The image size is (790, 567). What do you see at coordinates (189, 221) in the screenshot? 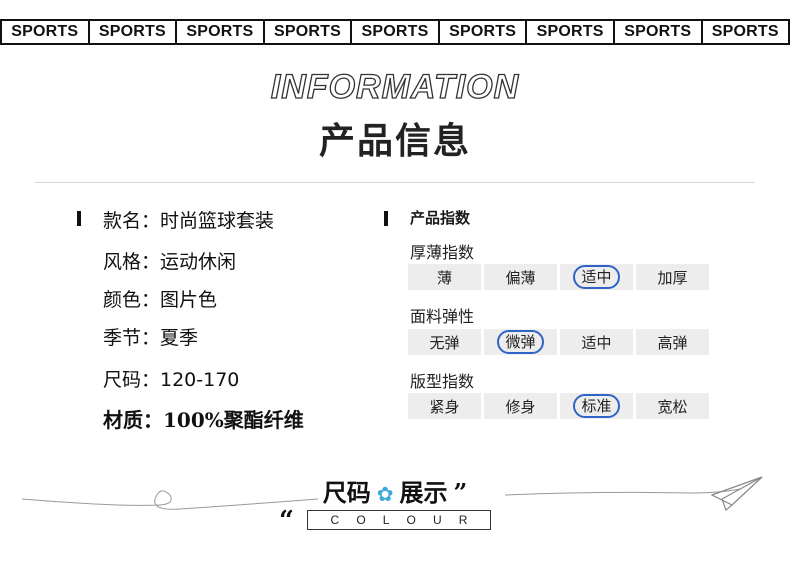
I see `info-style-name: 款名：时尚篮球套装` at bounding box center [189, 221].